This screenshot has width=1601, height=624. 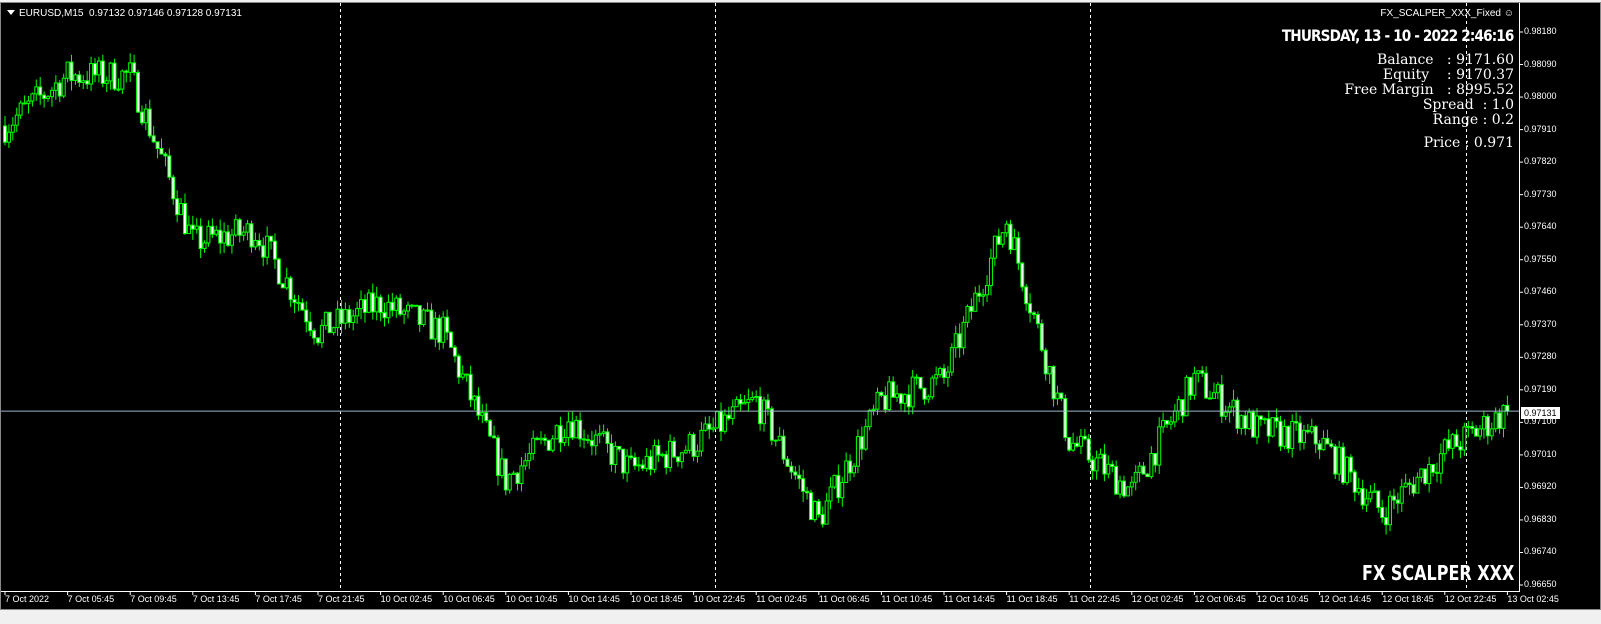 What do you see at coordinates (969, 599) in the screenshot?
I see `time-tick-label: 11 Oct 14:45` at bounding box center [969, 599].